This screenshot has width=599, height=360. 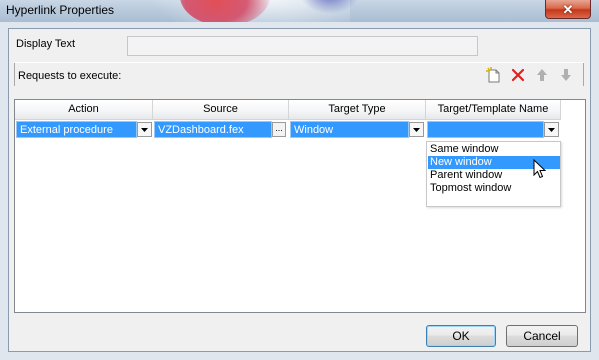 What do you see at coordinates (349, 129) in the screenshot?
I see `target-type-cell: Window` at bounding box center [349, 129].